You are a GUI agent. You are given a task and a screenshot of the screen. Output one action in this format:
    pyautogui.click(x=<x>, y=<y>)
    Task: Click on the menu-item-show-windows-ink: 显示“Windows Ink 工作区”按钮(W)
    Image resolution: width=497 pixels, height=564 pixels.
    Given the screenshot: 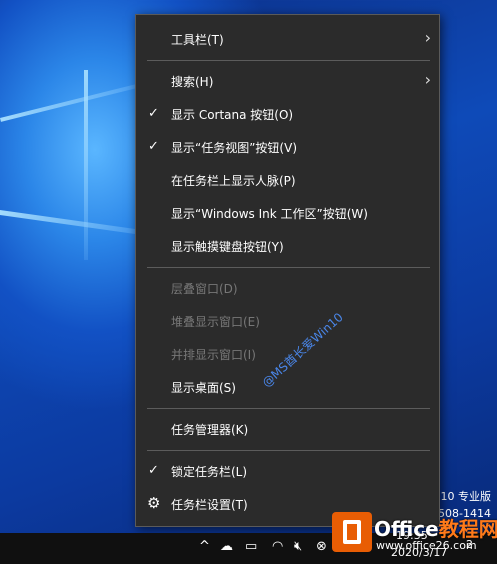 What is the action you would take?
    pyautogui.click(x=287, y=213)
    